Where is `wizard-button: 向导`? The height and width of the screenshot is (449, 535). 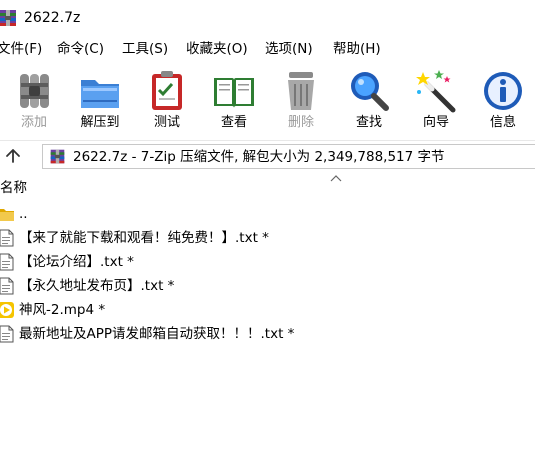 wizard-button: 向导 is located at coordinates (436, 100).